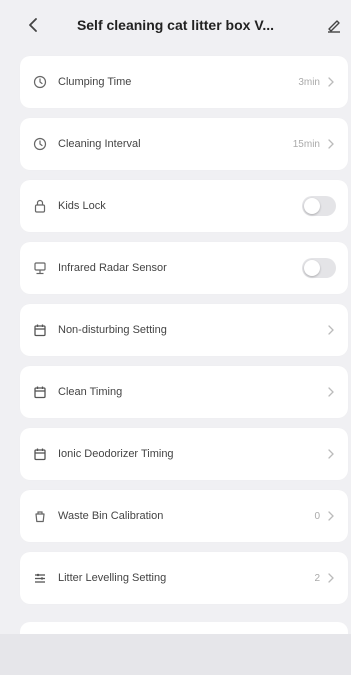 Image resolution: width=351 pixels, height=675 pixels. I want to click on setting-label: Ionic Deodorizer Timing, so click(116, 454).